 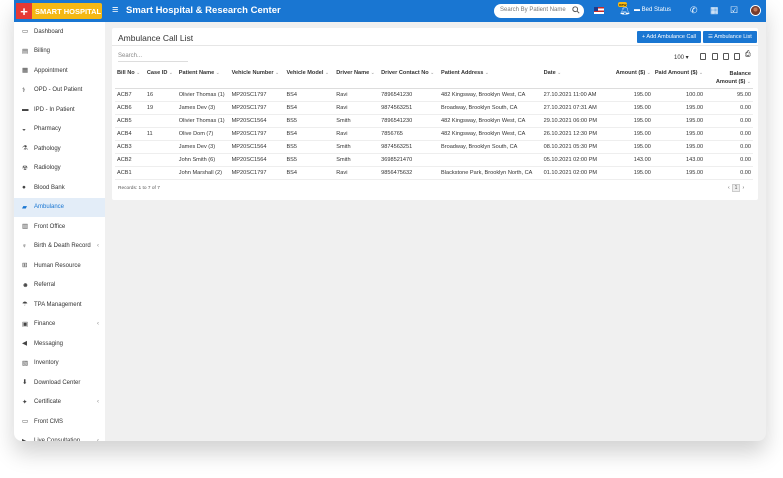 What do you see at coordinates (490, 78) in the screenshot?
I see `column-header-patient-address: Patient Address ⌄` at bounding box center [490, 78].